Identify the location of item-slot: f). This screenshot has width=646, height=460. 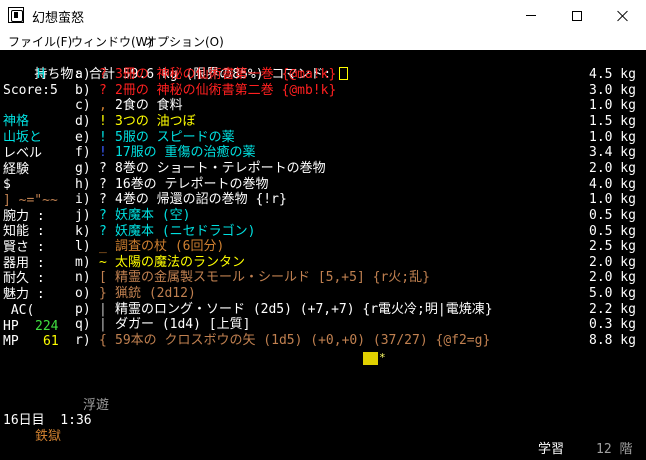
(83, 153).